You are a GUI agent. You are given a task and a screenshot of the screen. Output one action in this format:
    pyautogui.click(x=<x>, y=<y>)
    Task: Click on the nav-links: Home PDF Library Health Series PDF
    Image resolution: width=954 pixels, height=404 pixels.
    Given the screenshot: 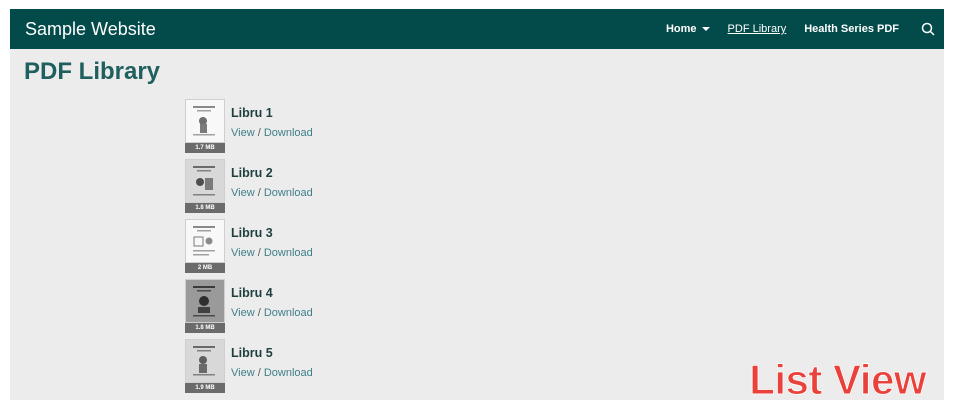 What is the action you would take?
    pyautogui.click(x=805, y=29)
    